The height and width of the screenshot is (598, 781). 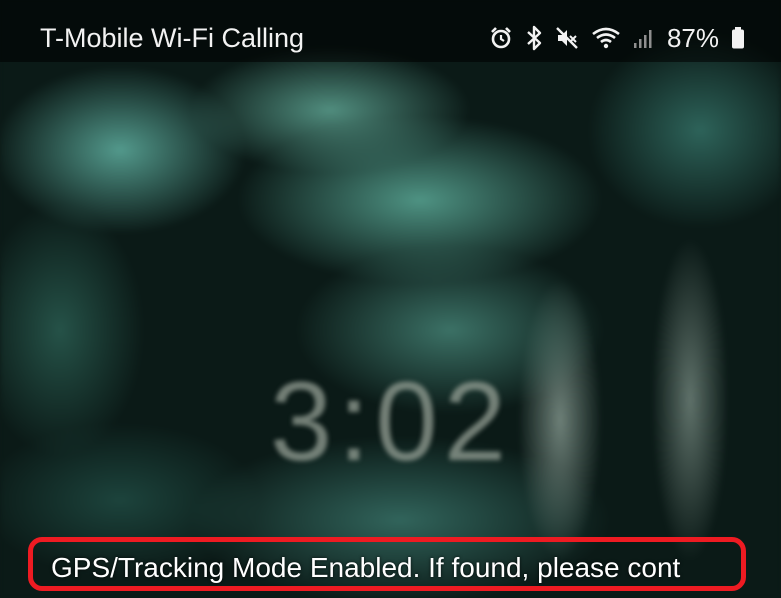 I want to click on battery-icon, so click(x=738, y=38).